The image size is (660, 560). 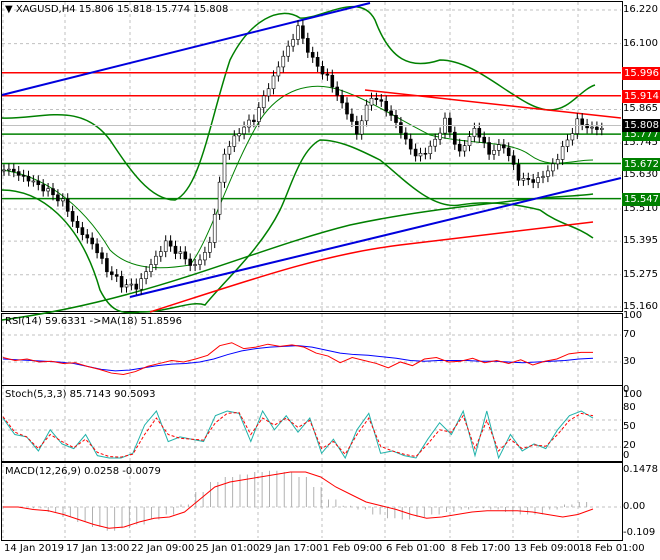 I want to click on time-axis-label: 29 Jan 17:00, so click(x=291, y=548).